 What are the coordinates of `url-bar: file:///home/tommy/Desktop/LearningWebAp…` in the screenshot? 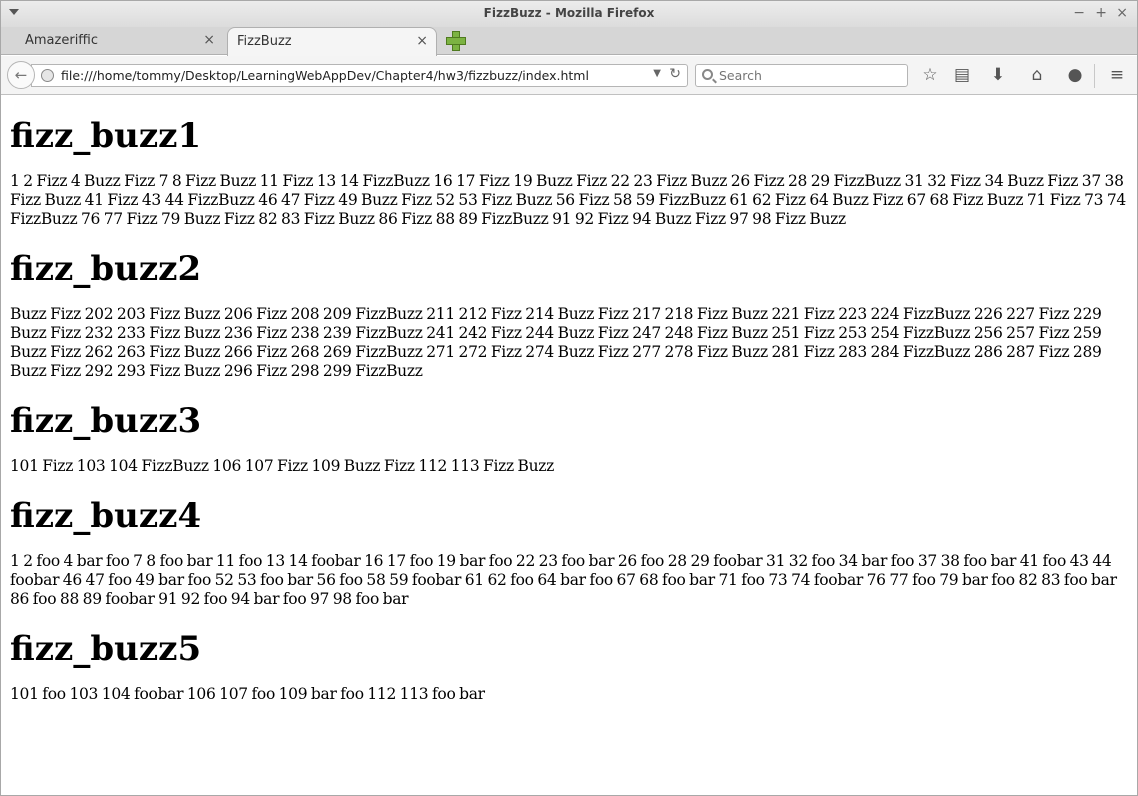 It's located at (359, 75).